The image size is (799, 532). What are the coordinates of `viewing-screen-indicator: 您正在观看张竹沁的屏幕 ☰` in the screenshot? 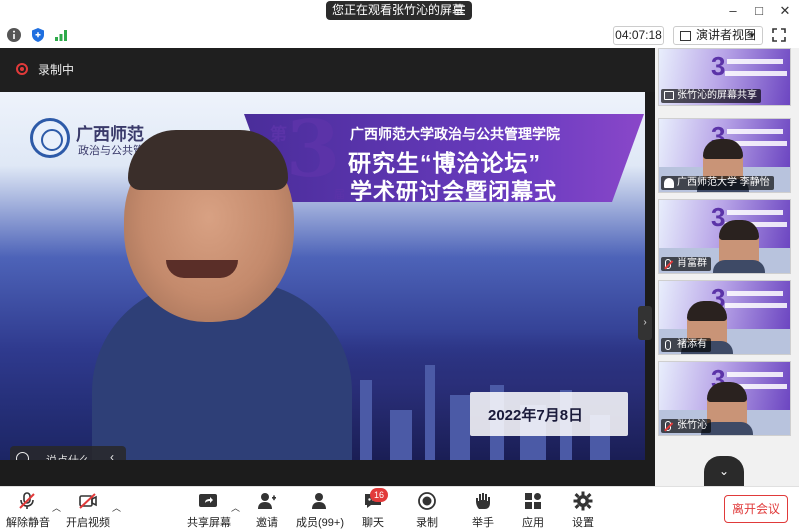 It's located at (399, 10).